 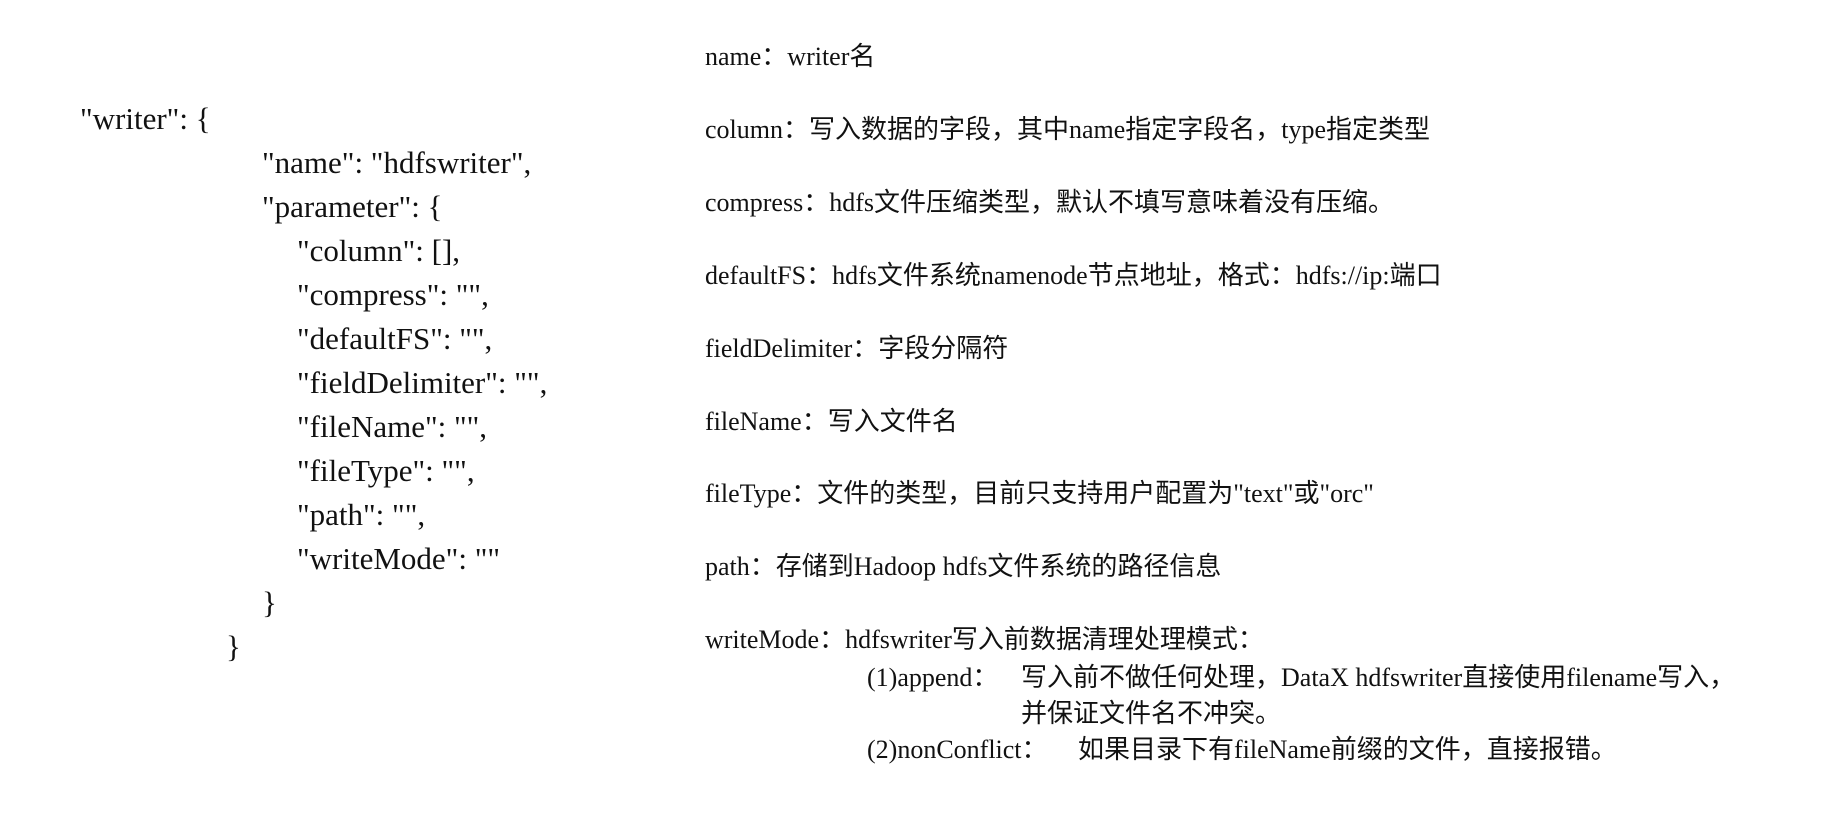 I want to click on desc-filetype: fileType：文件的类型，目前只支持用户配置为"text"或"orc", so click(x=1039, y=493).